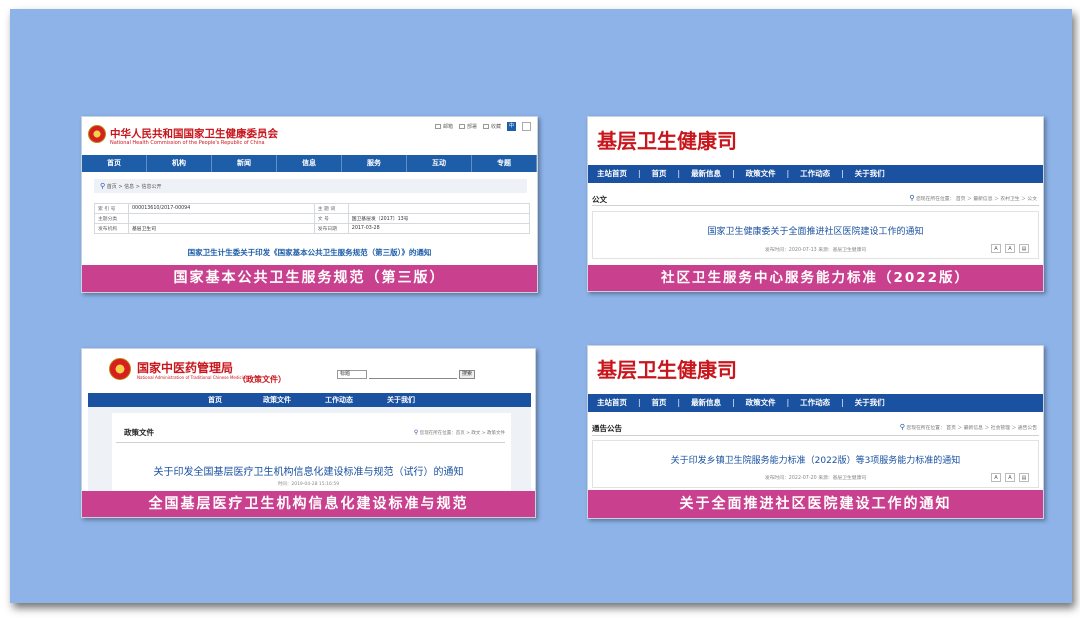 The image size is (1080, 618). Describe the element at coordinates (491, 126) in the screenshot. I see `favorite-tool: 收藏` at that location.